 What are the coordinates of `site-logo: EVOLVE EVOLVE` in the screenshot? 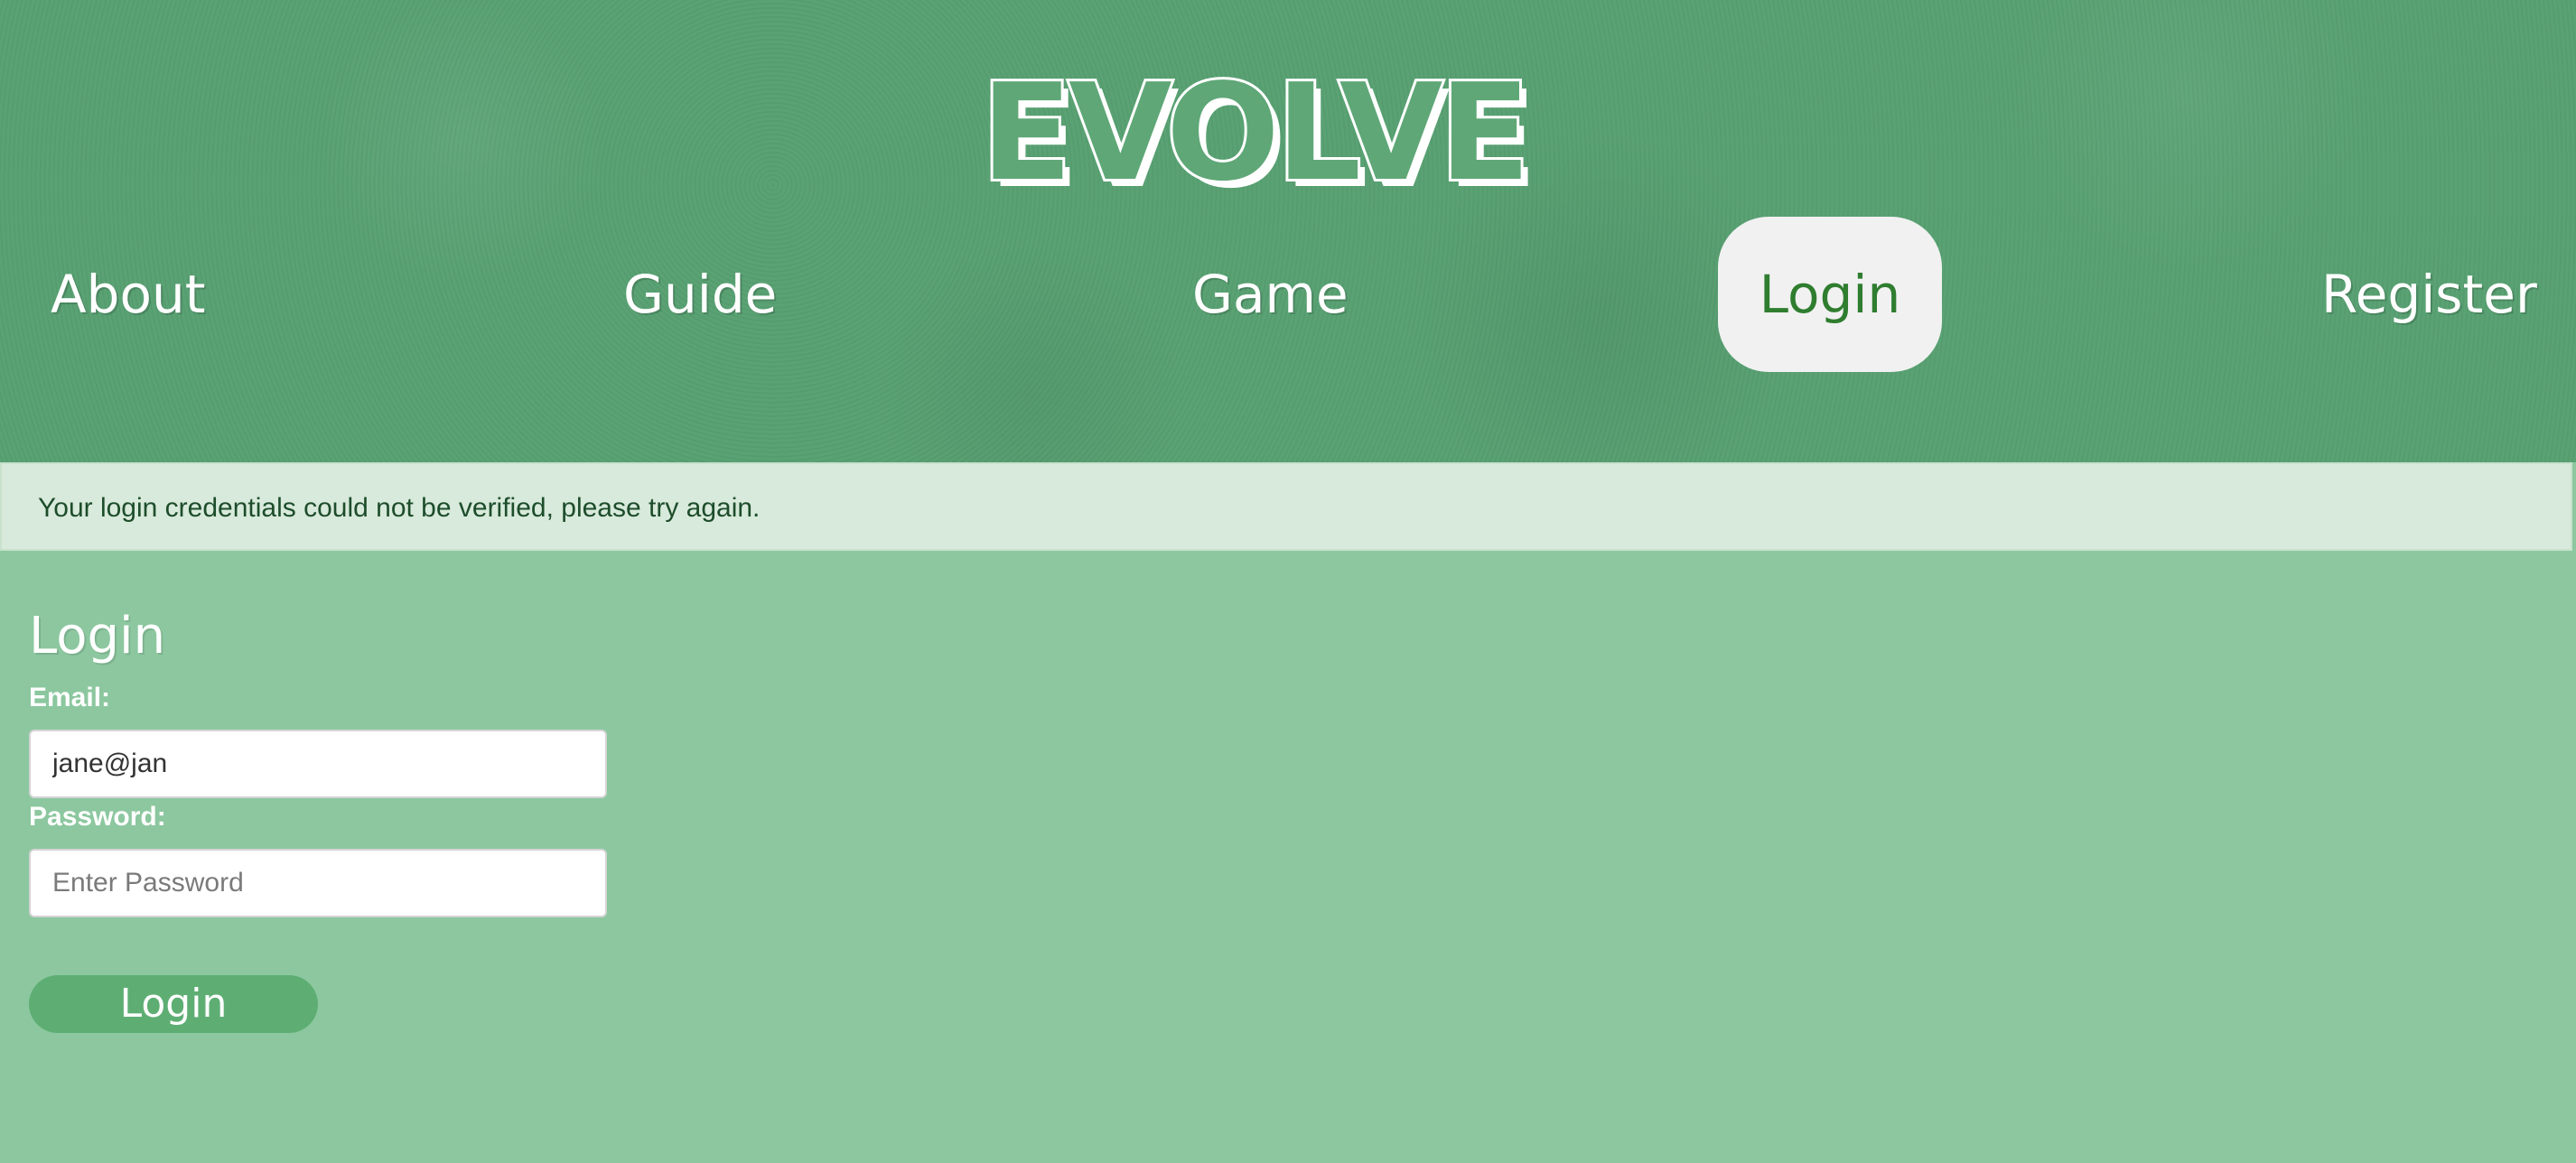 It's located at (1291, 128).